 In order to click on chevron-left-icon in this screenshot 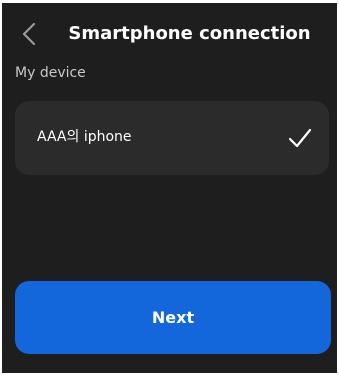, I will do `click(29, 34)`.